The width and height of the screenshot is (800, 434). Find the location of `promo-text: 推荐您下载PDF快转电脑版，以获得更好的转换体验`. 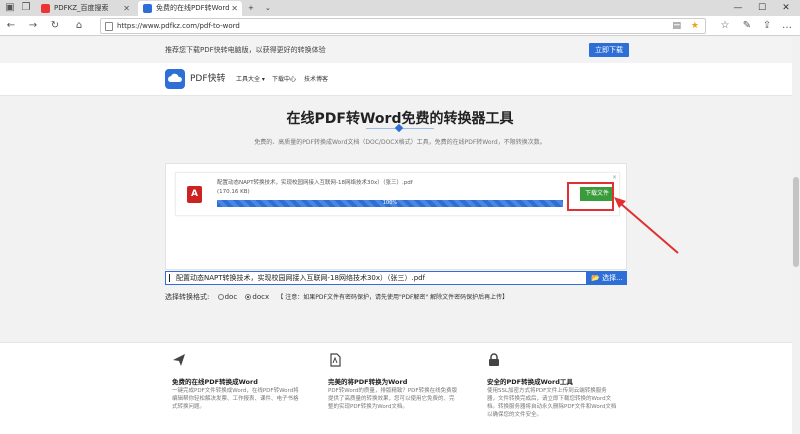

promo-text: 推荐您下载PDF快转电脑版，以获得更好的转换体验 is located at coordinates (245, 50).